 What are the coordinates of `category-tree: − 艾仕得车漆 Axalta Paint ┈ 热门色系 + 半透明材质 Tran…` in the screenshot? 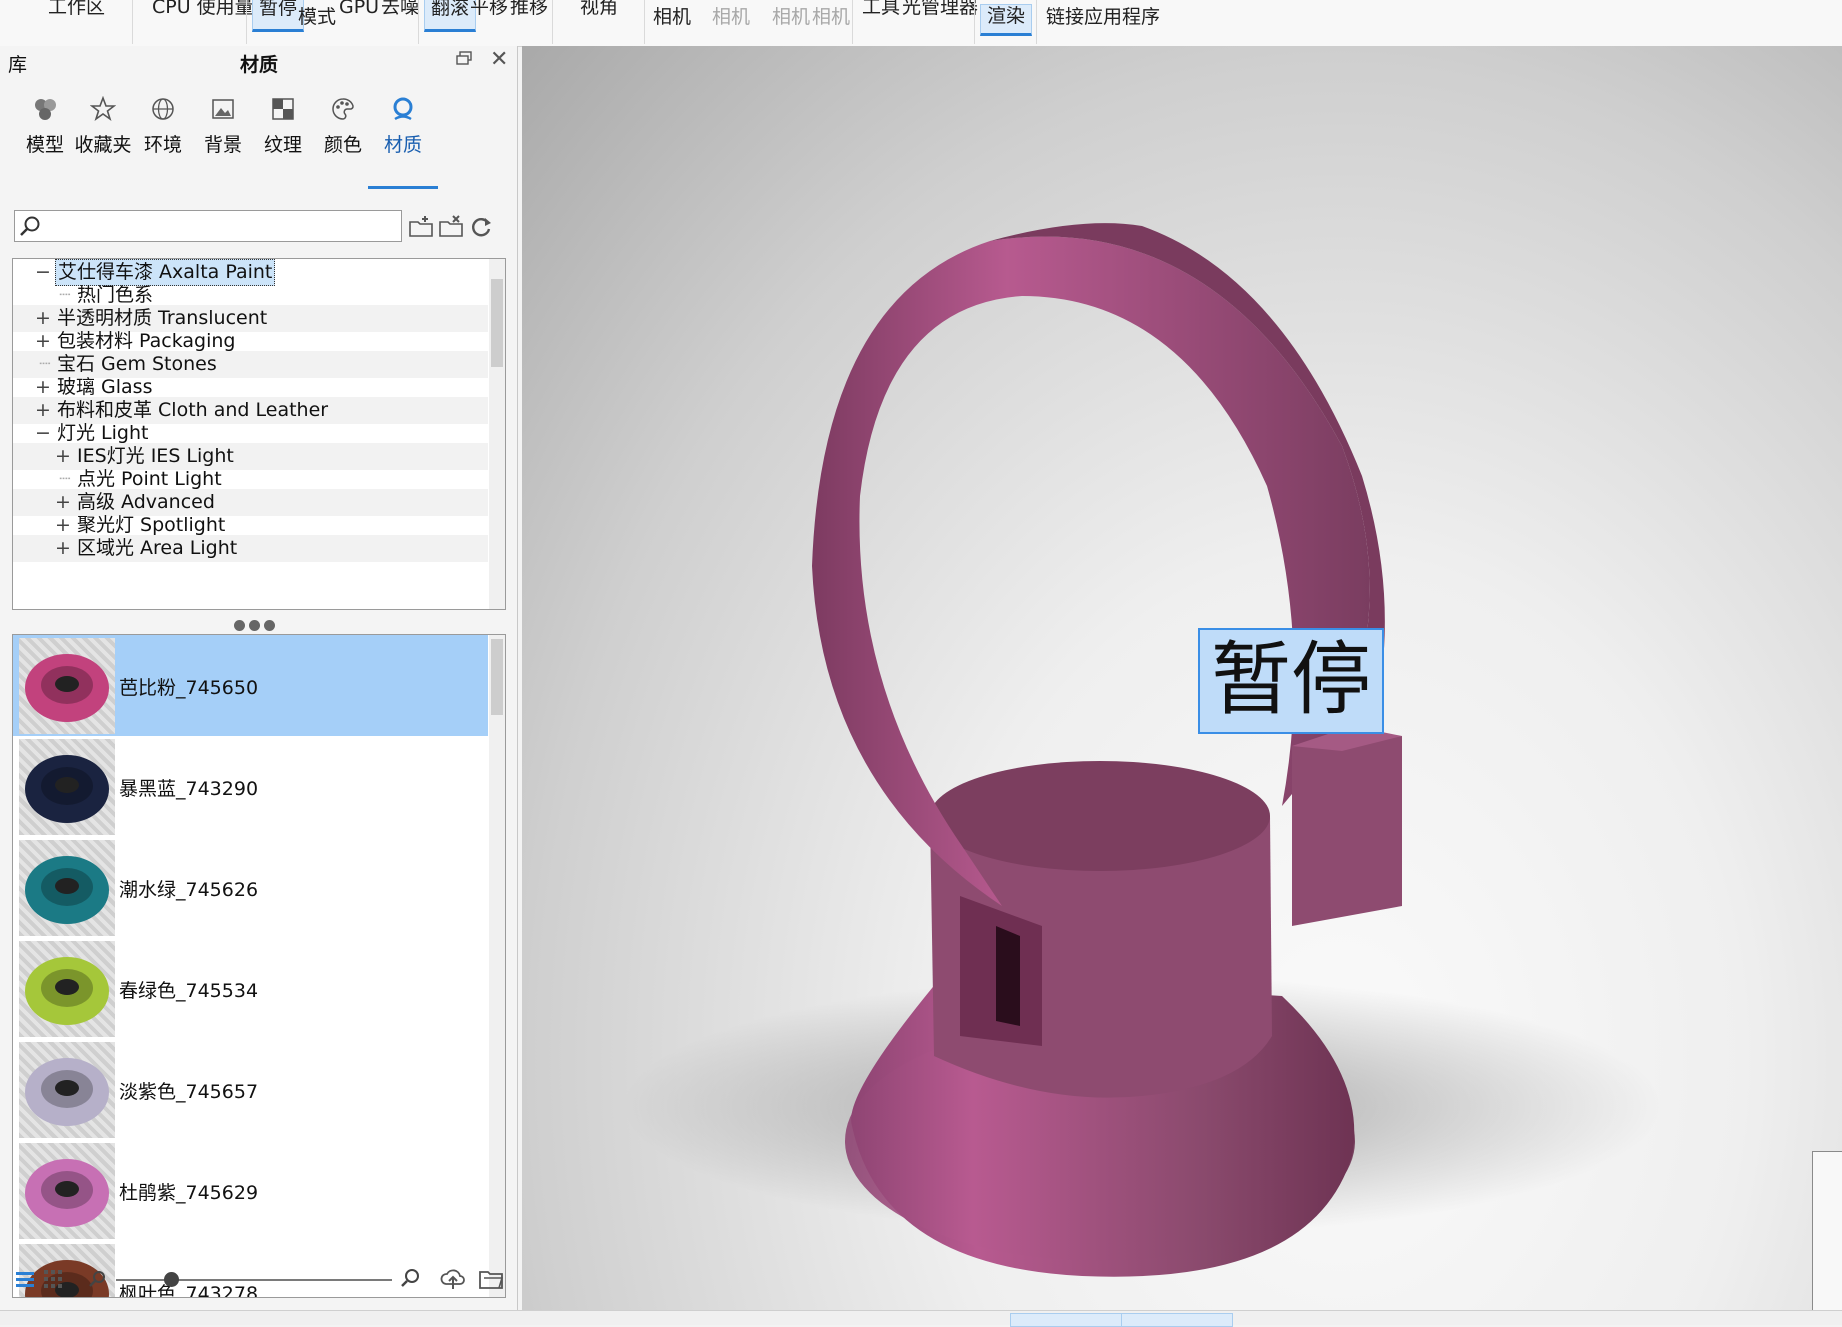 It's located at (259, 434).